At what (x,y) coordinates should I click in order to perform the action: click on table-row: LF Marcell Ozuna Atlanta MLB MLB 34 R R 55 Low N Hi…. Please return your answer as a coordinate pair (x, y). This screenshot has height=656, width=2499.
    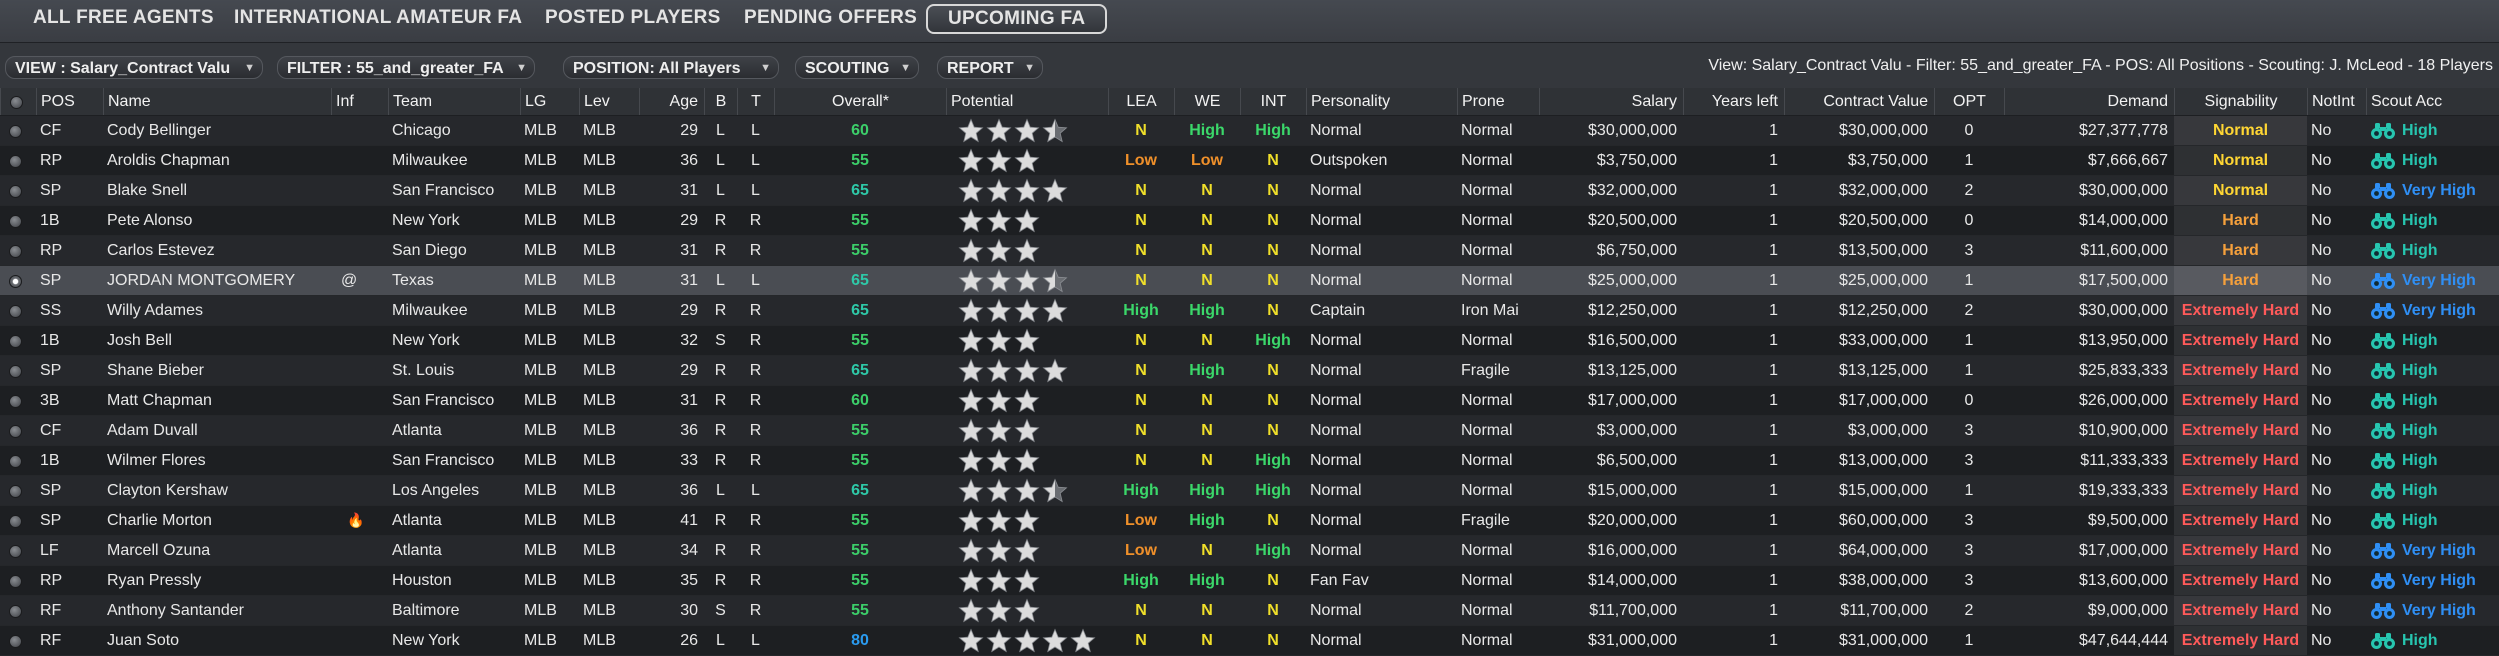
    Looking at the image, I should click on (1249, 551).